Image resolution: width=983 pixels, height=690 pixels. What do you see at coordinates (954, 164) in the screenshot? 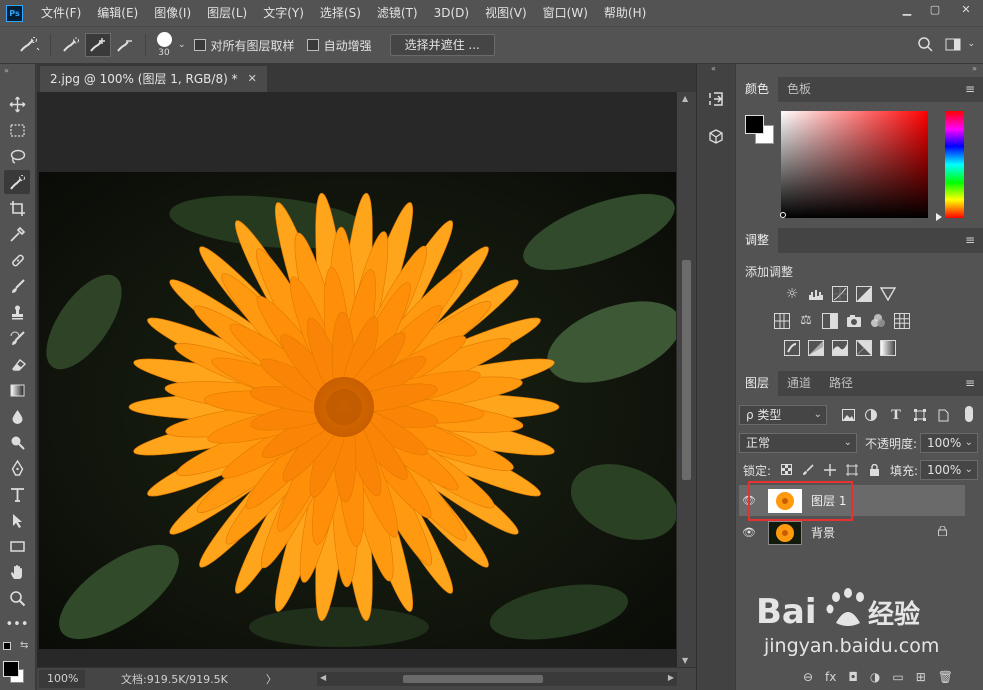
I see `hue-slider` at bounding box center [954, 164].